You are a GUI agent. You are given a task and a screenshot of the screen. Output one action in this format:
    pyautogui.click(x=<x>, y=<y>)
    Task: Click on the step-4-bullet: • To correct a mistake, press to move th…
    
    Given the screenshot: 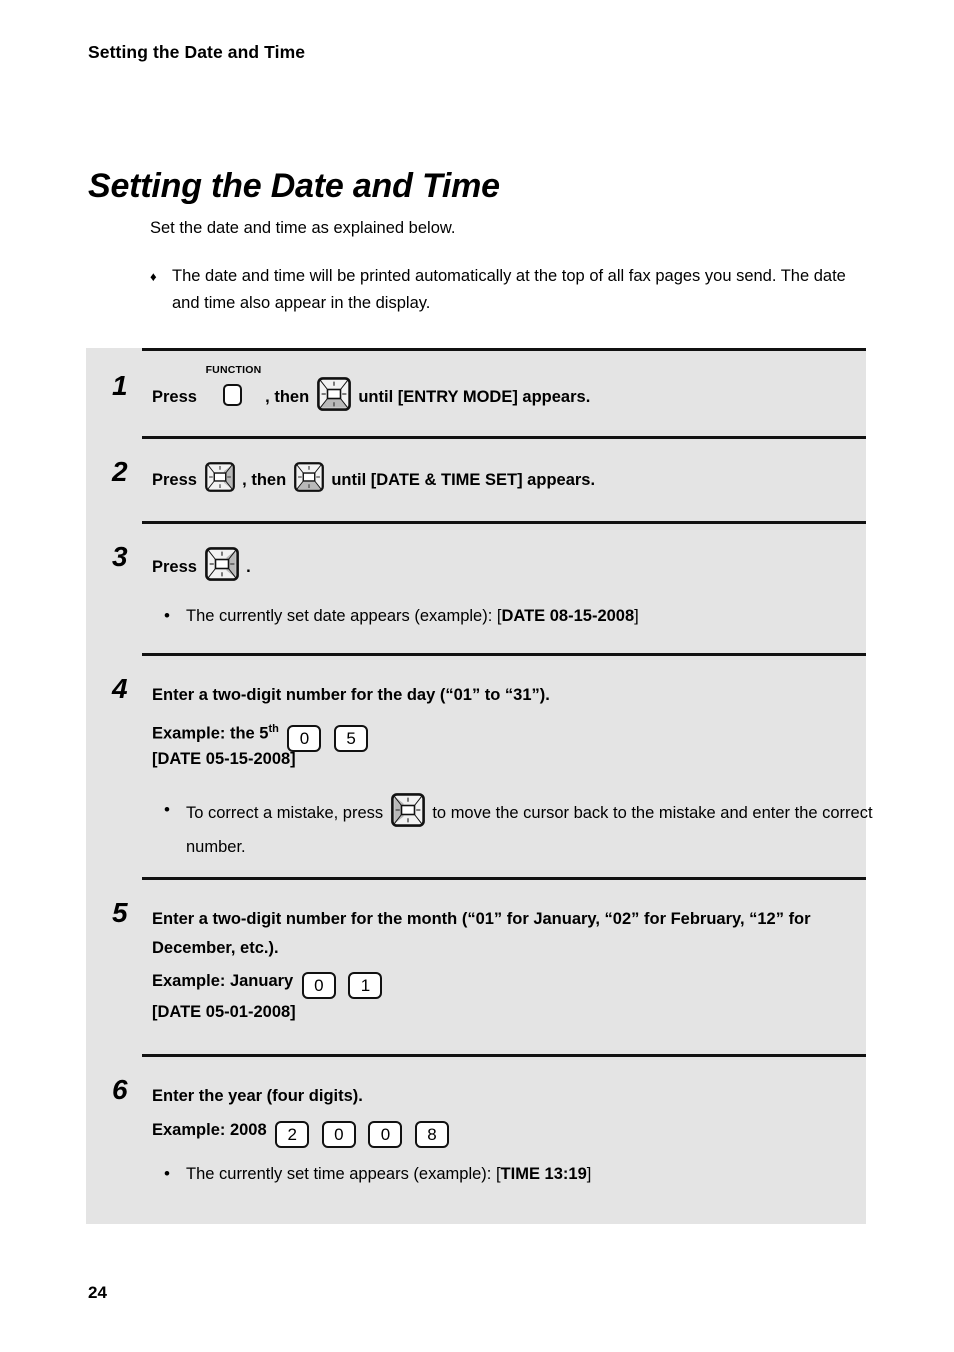 What is the action you would take?
    pyautogui.click(x=523, y=828)
    